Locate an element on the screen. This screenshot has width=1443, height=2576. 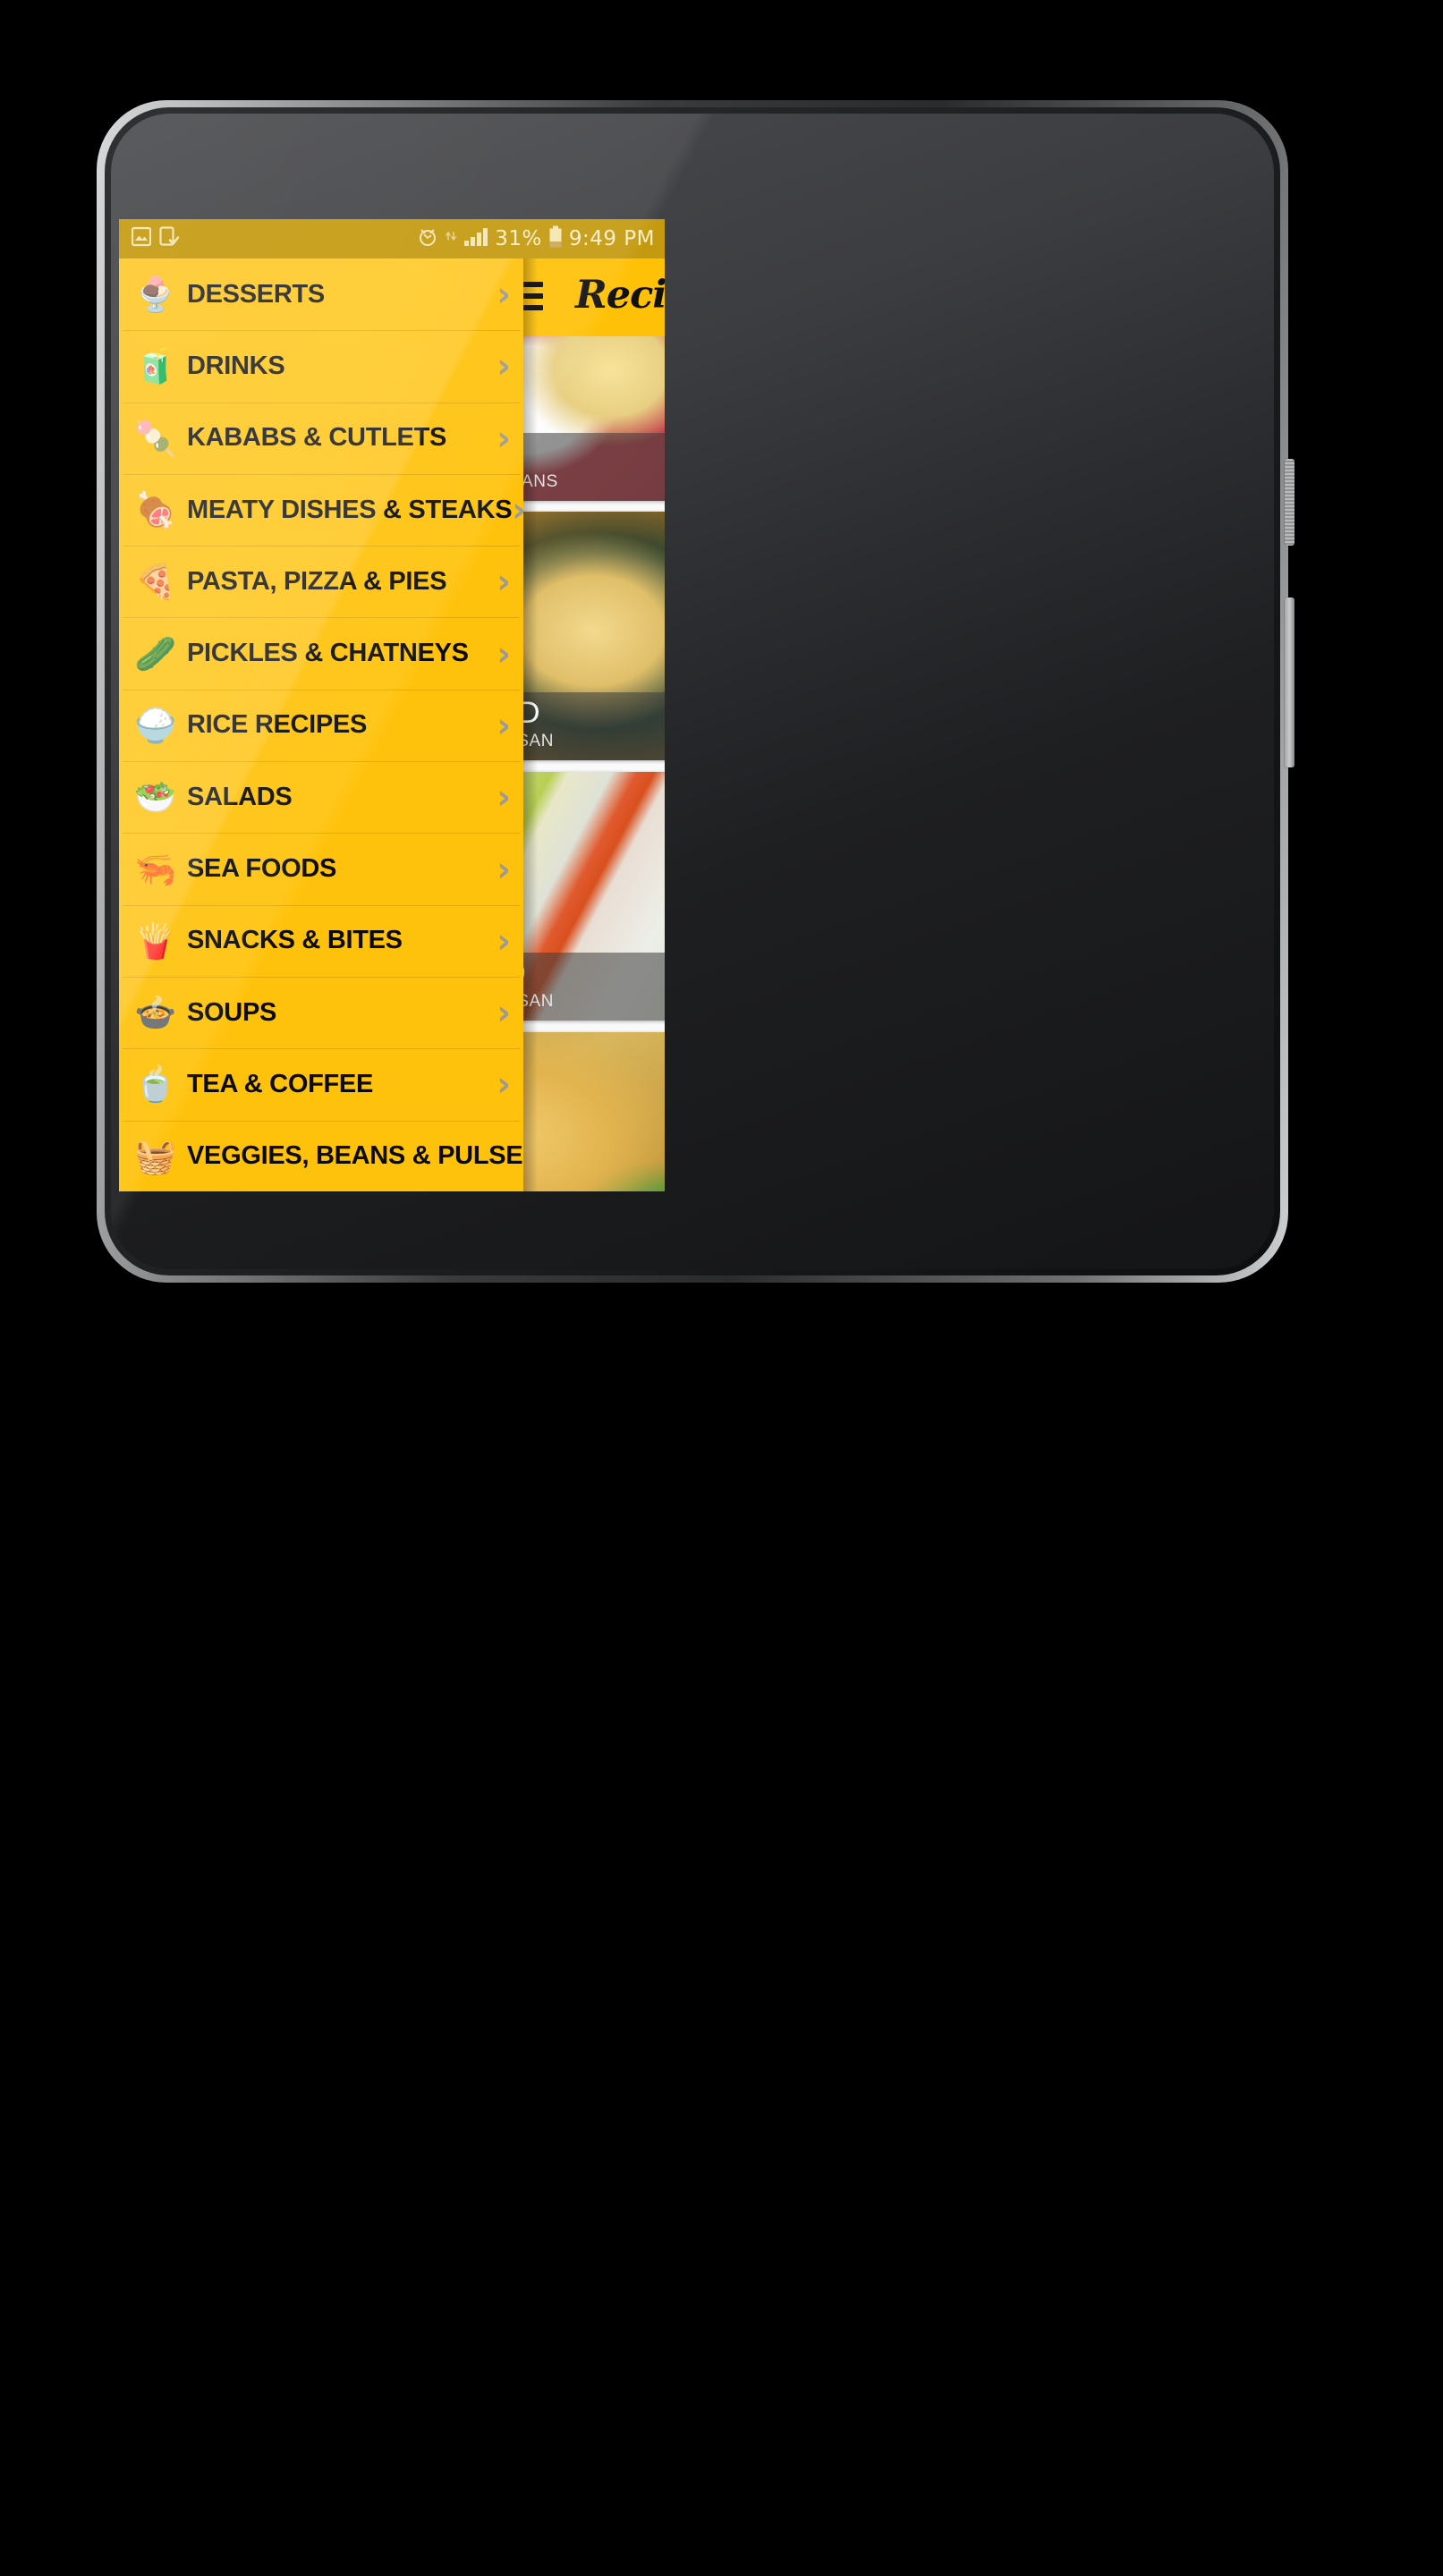
tea-cup-icon: 🍵 is located at coordinates (156, 1084).